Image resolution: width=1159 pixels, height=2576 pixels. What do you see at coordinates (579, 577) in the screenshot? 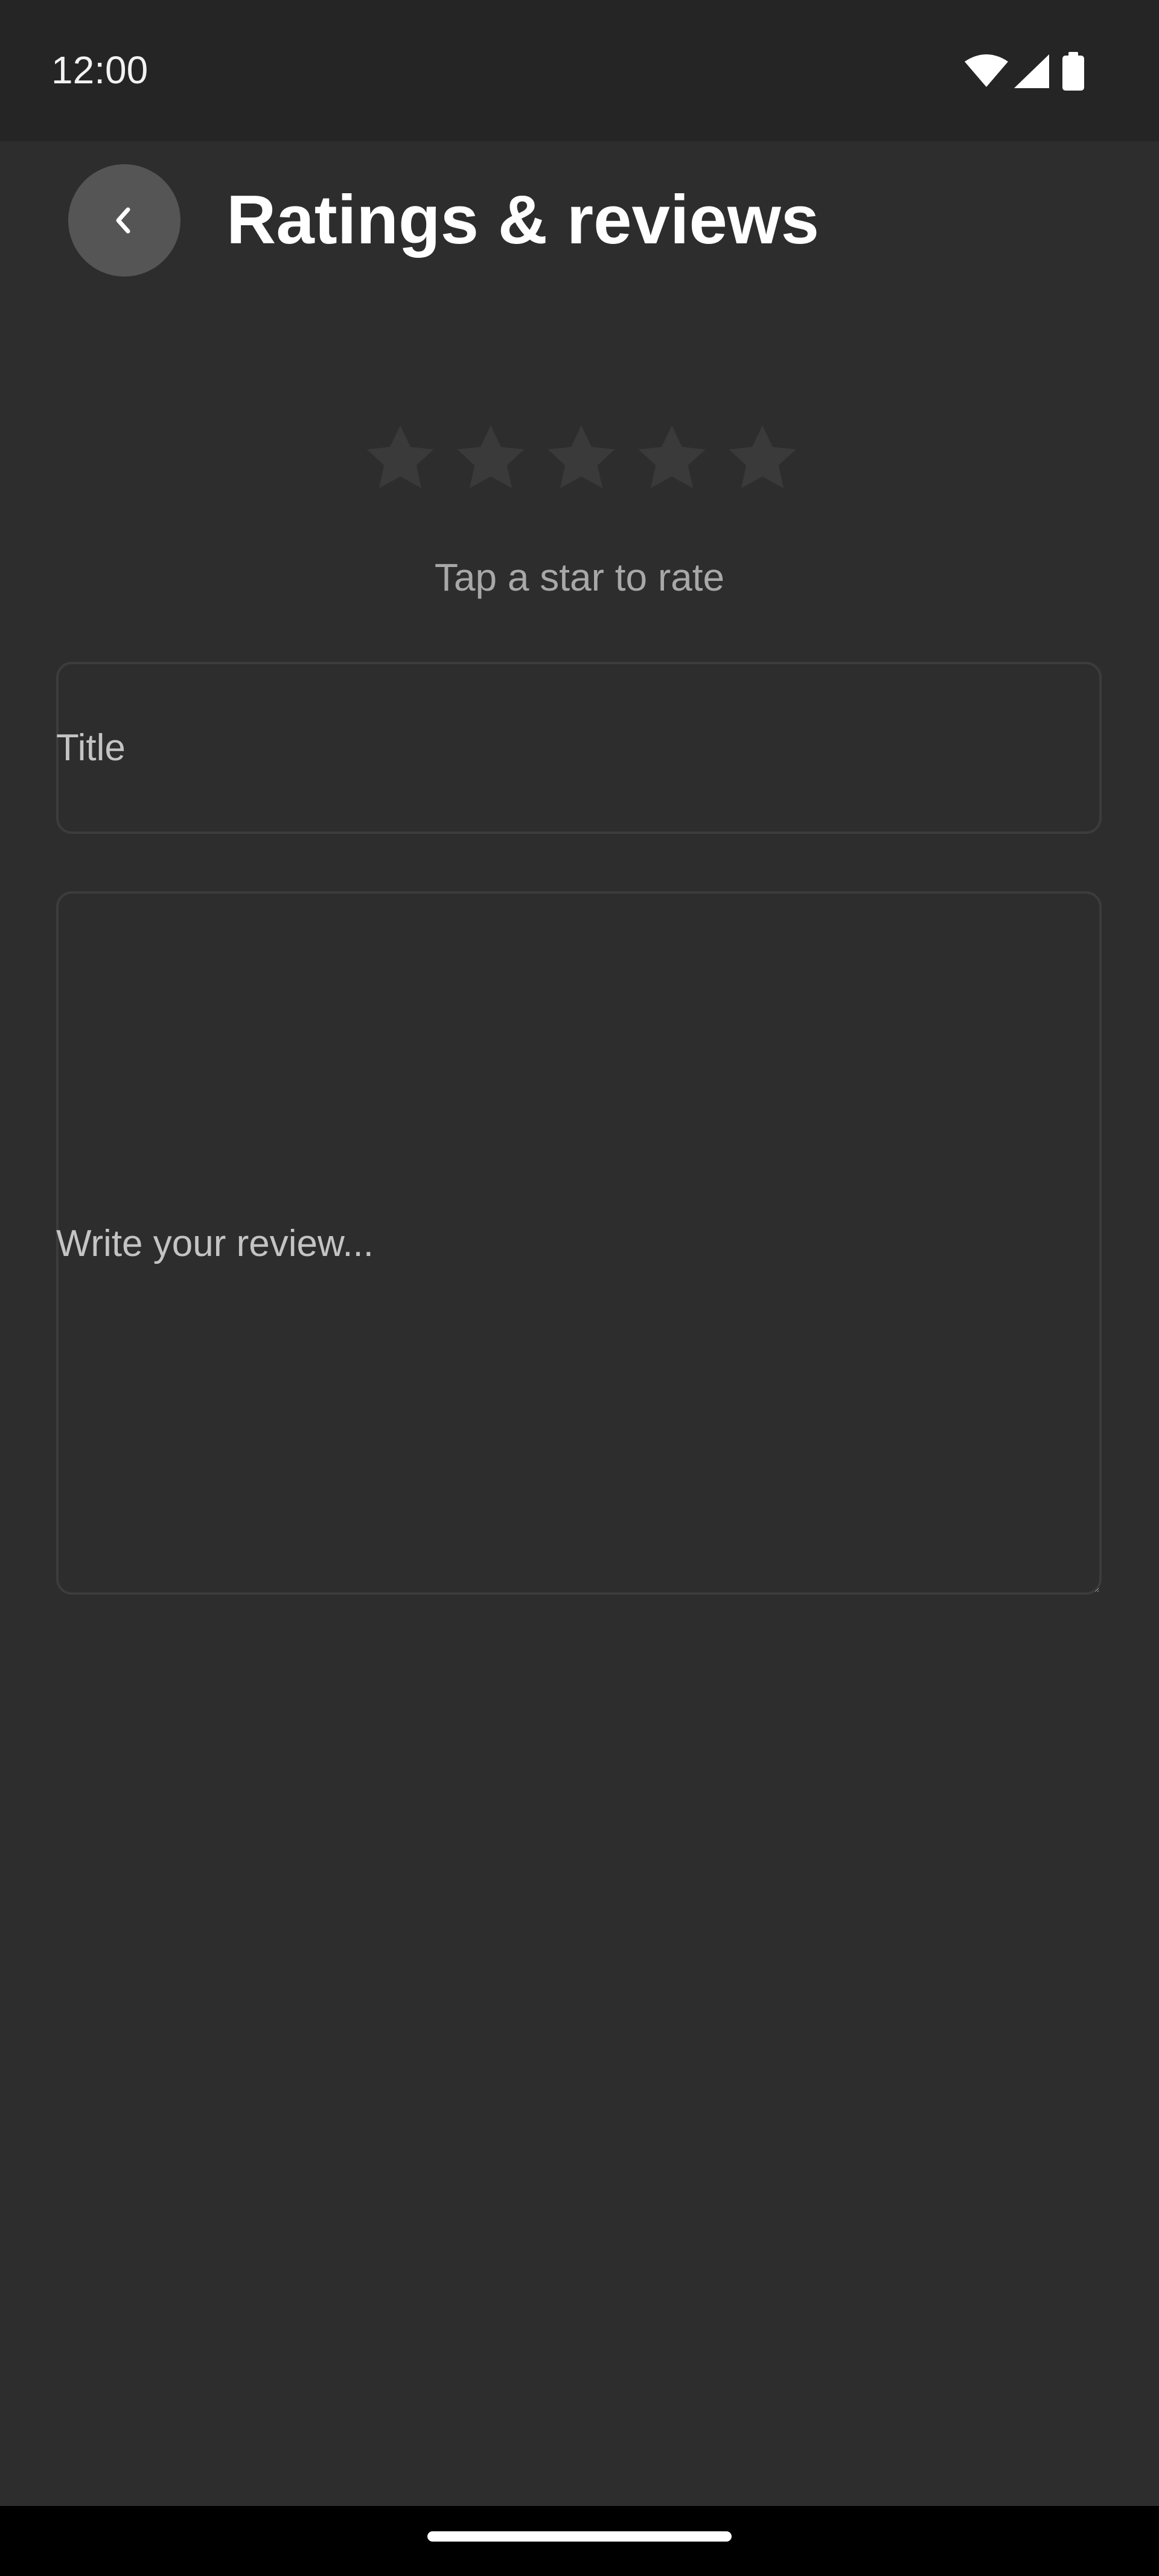
I see `rating-hint: Tap a star to rate` at bounding box center [579, 577].